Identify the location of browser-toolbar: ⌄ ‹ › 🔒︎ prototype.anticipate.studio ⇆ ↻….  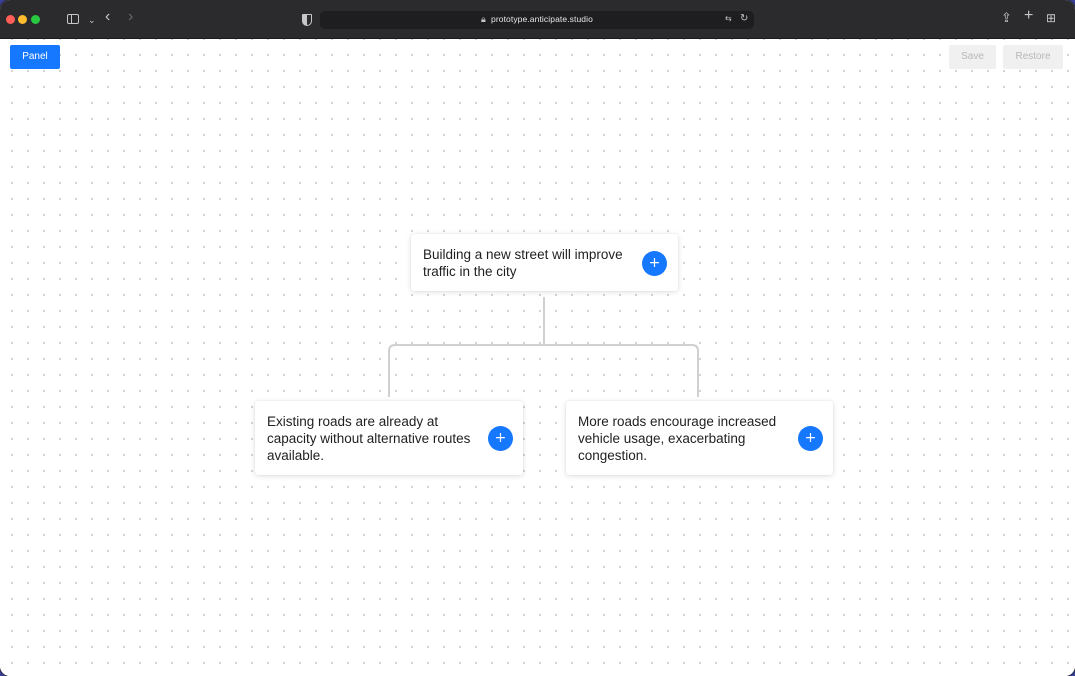
(537, 19).